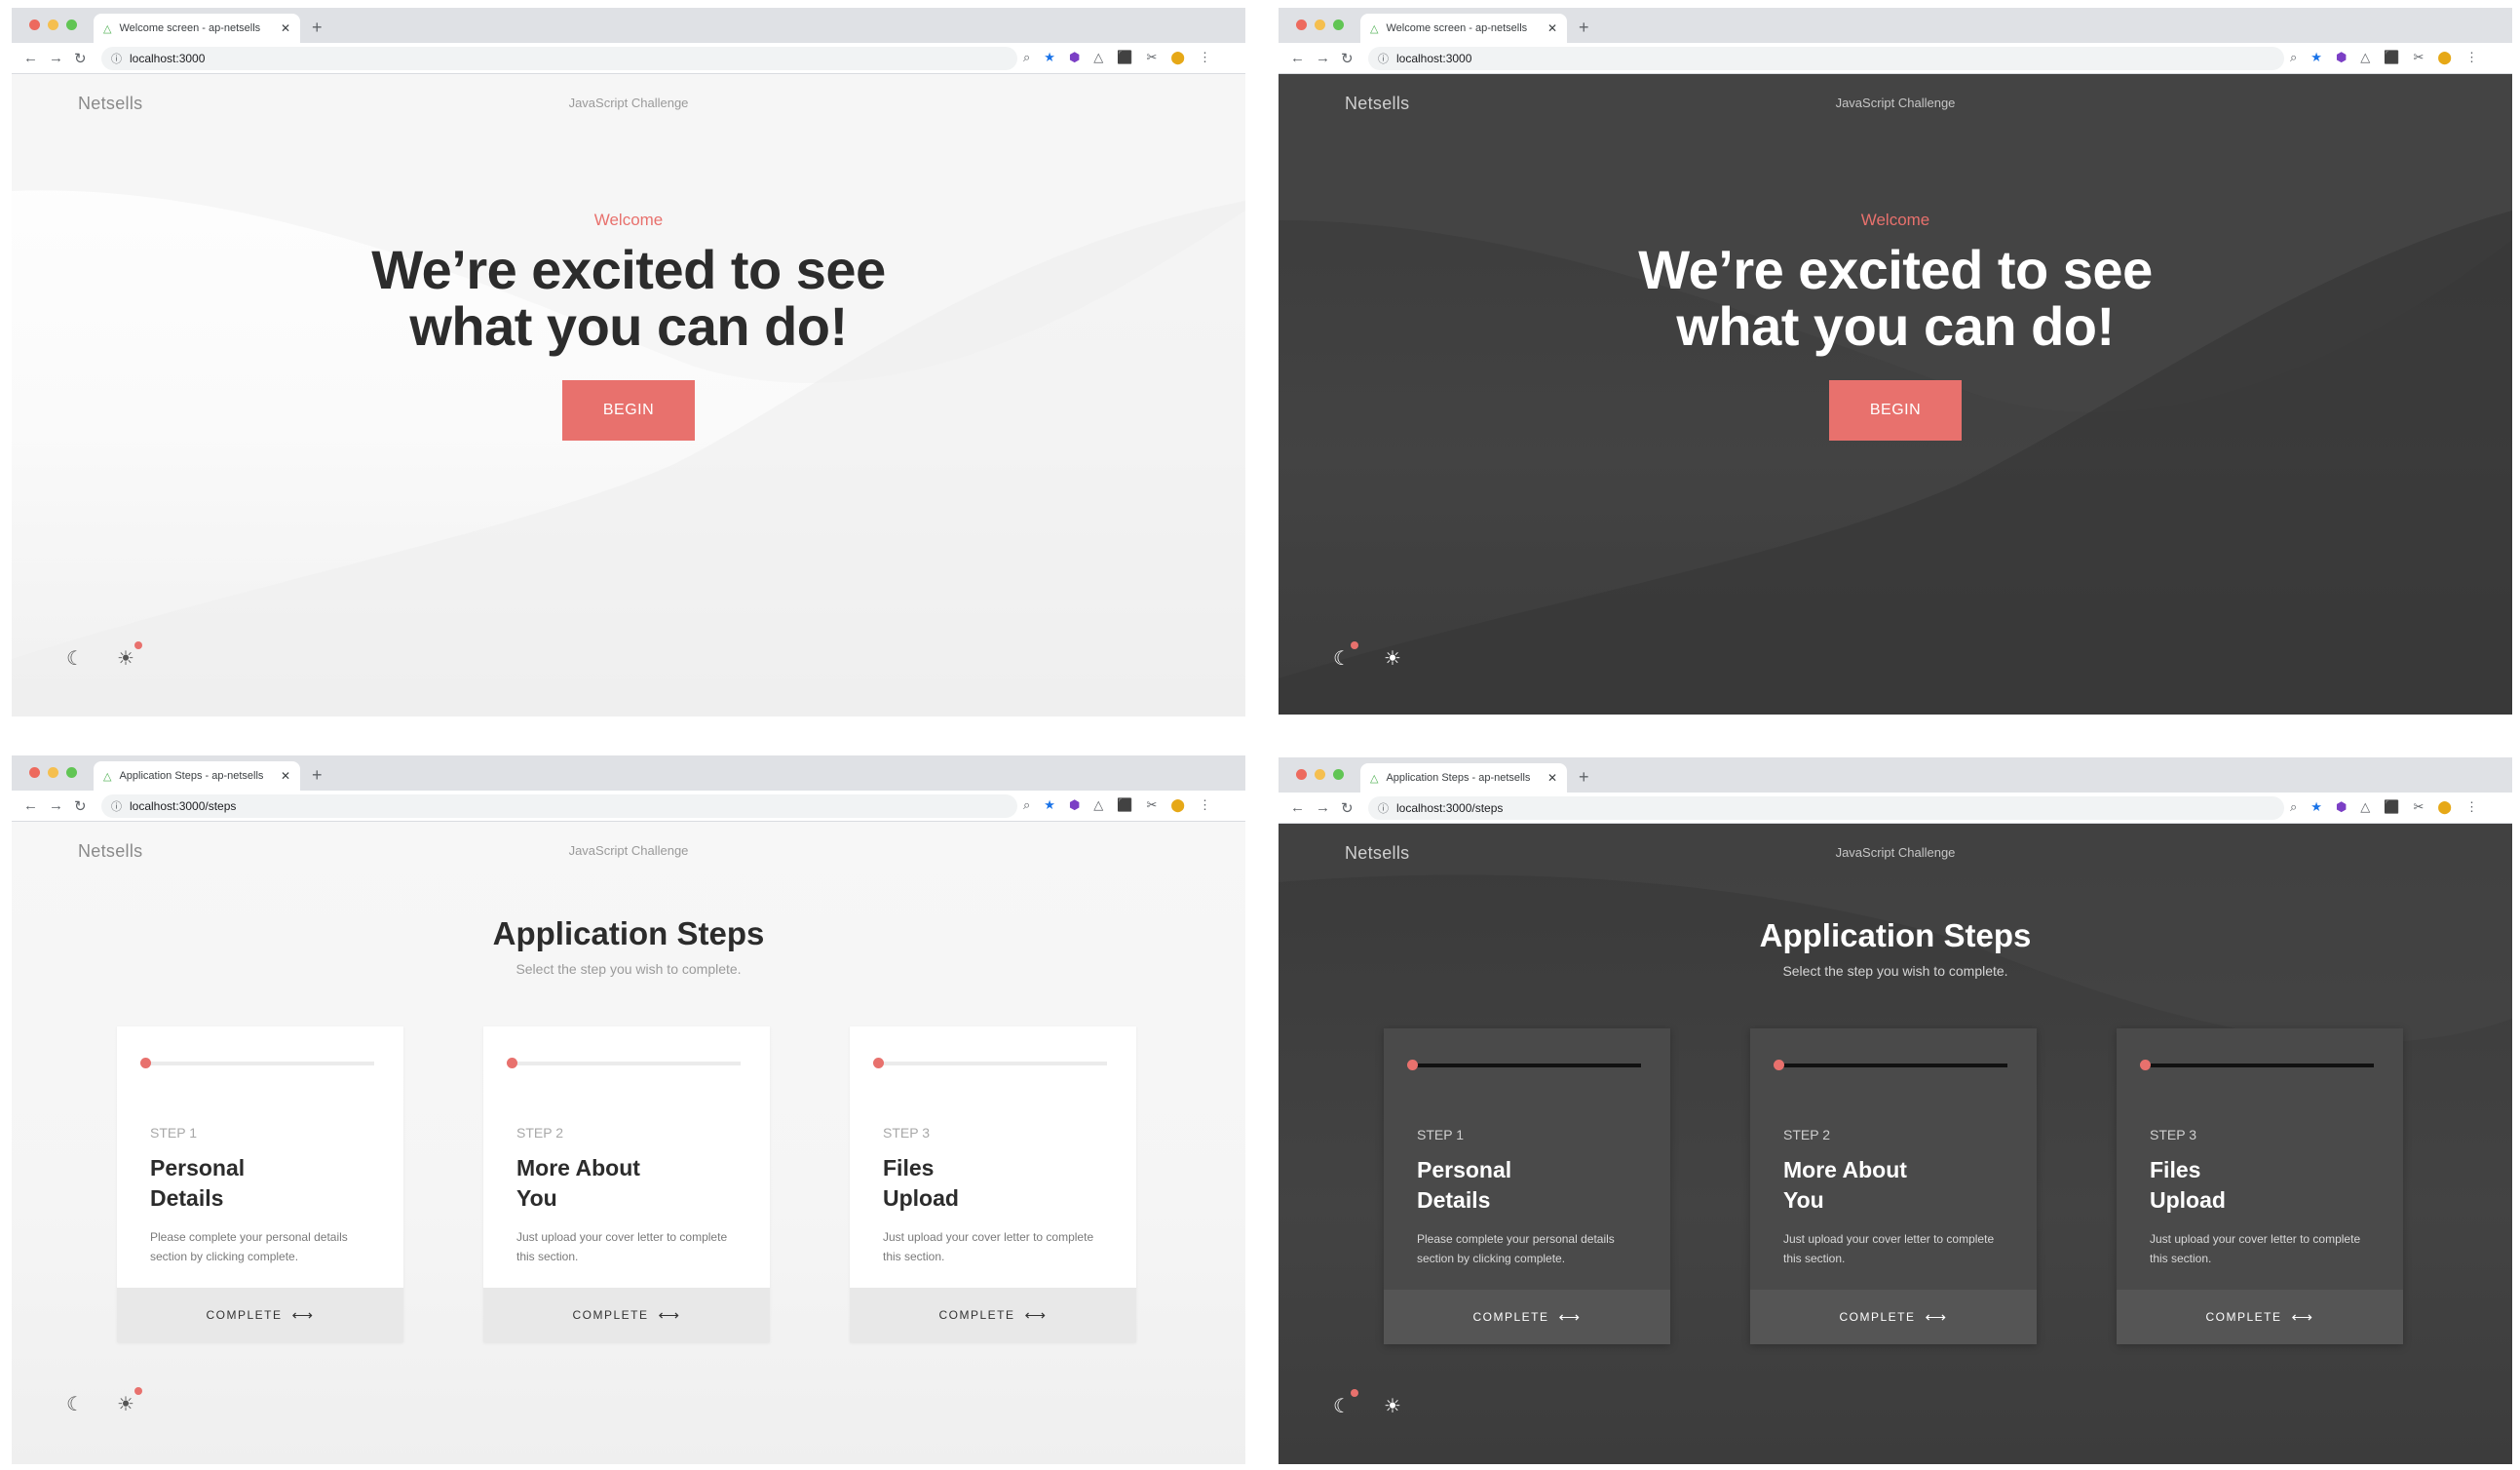  What do you see at coordinates (992, 1063) in the screenshot?
I see `progress-track` at bounding box center [992, 1063].